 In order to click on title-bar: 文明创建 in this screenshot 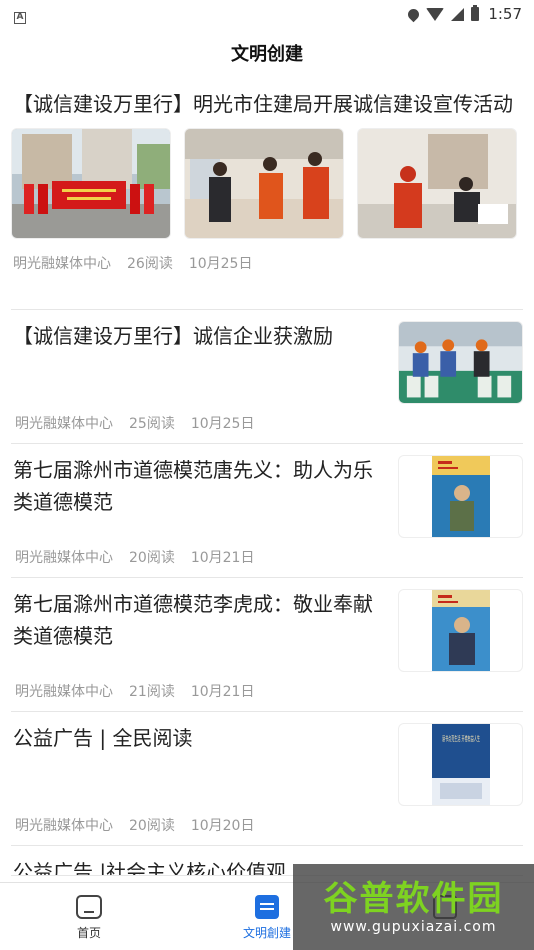, I will do `click(267, 53)`.